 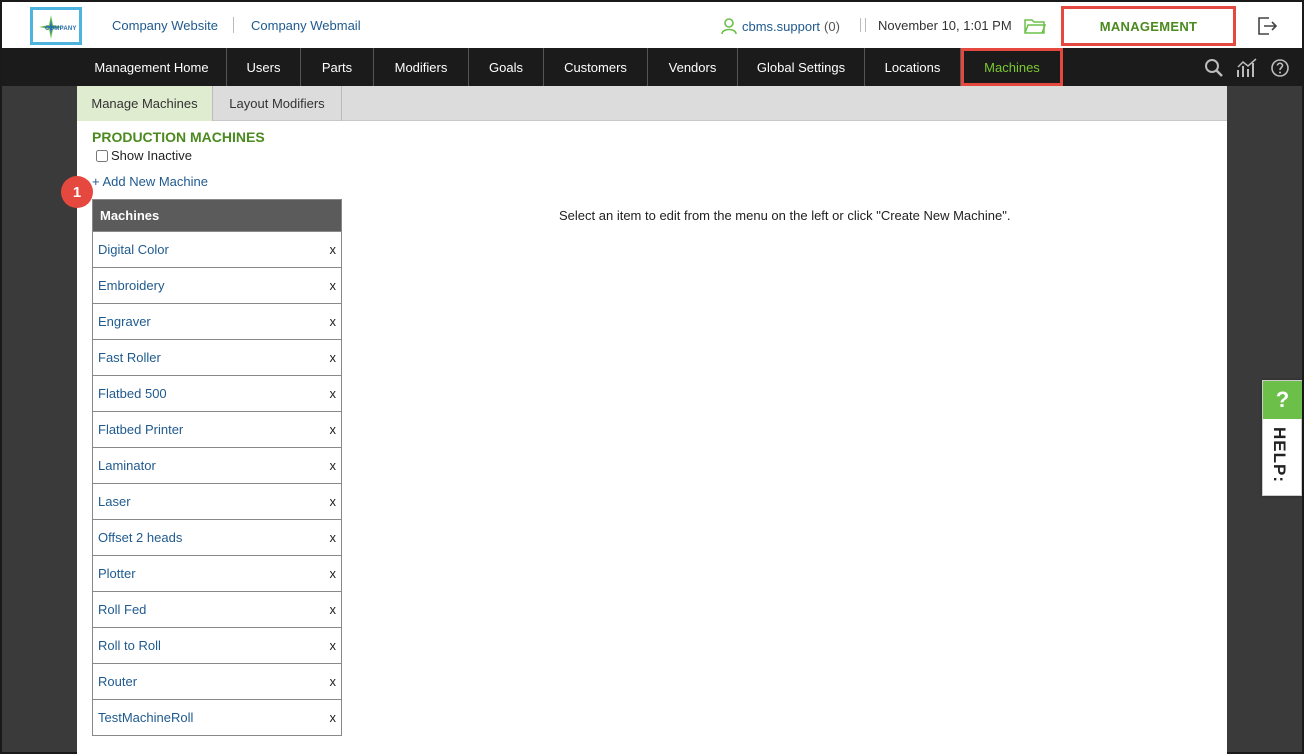 What do you see at coordinates (217, 465) in the screenshot?
I see `table-row: Laminator x` at bounding box center [217, 465].